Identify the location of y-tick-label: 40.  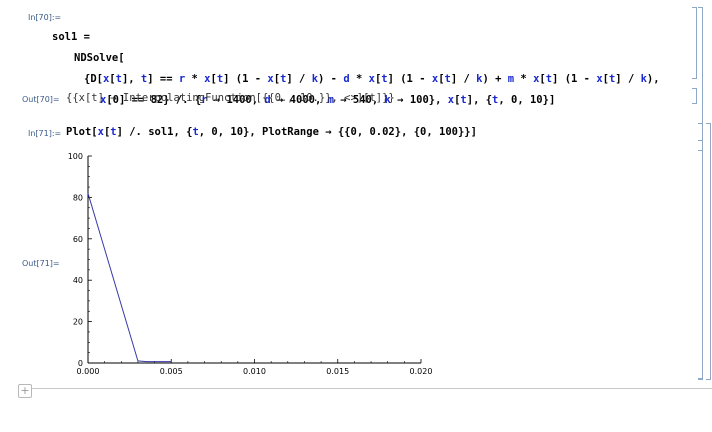
(78, 280).